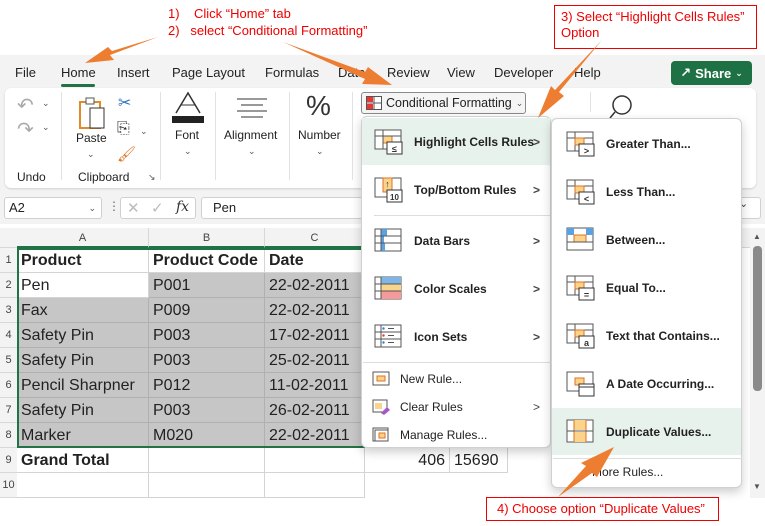 This screenshot has width=765, height=526. Describe the element at coordinates (757, 486) in the screenshot. I see `scroll-down-icon: ▼` at that location.